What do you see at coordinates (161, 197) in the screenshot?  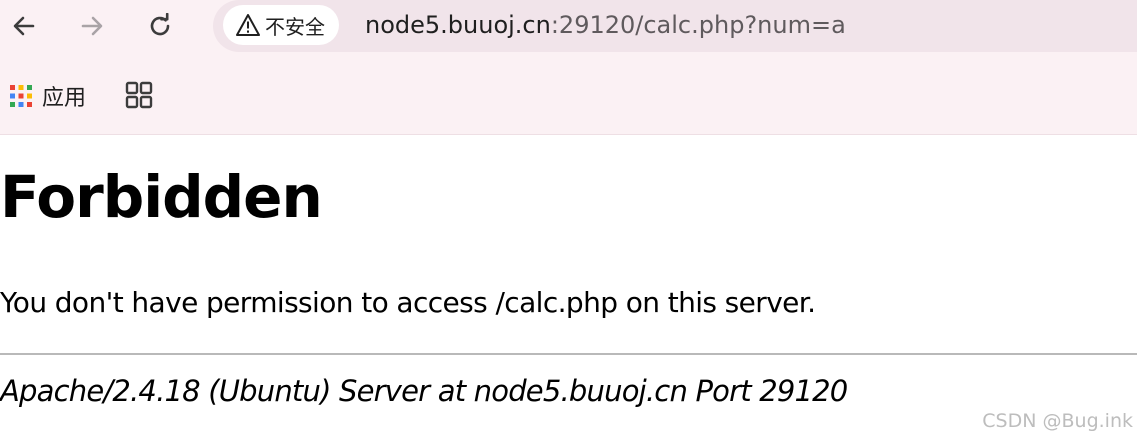 I see `page-title: Forbidden` at bounding box center [161, 197].